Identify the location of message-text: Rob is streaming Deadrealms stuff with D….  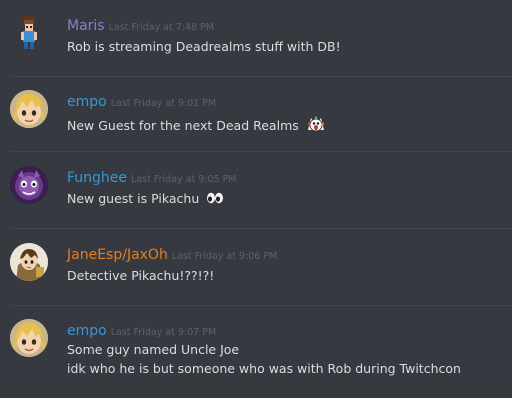
(204, 46).